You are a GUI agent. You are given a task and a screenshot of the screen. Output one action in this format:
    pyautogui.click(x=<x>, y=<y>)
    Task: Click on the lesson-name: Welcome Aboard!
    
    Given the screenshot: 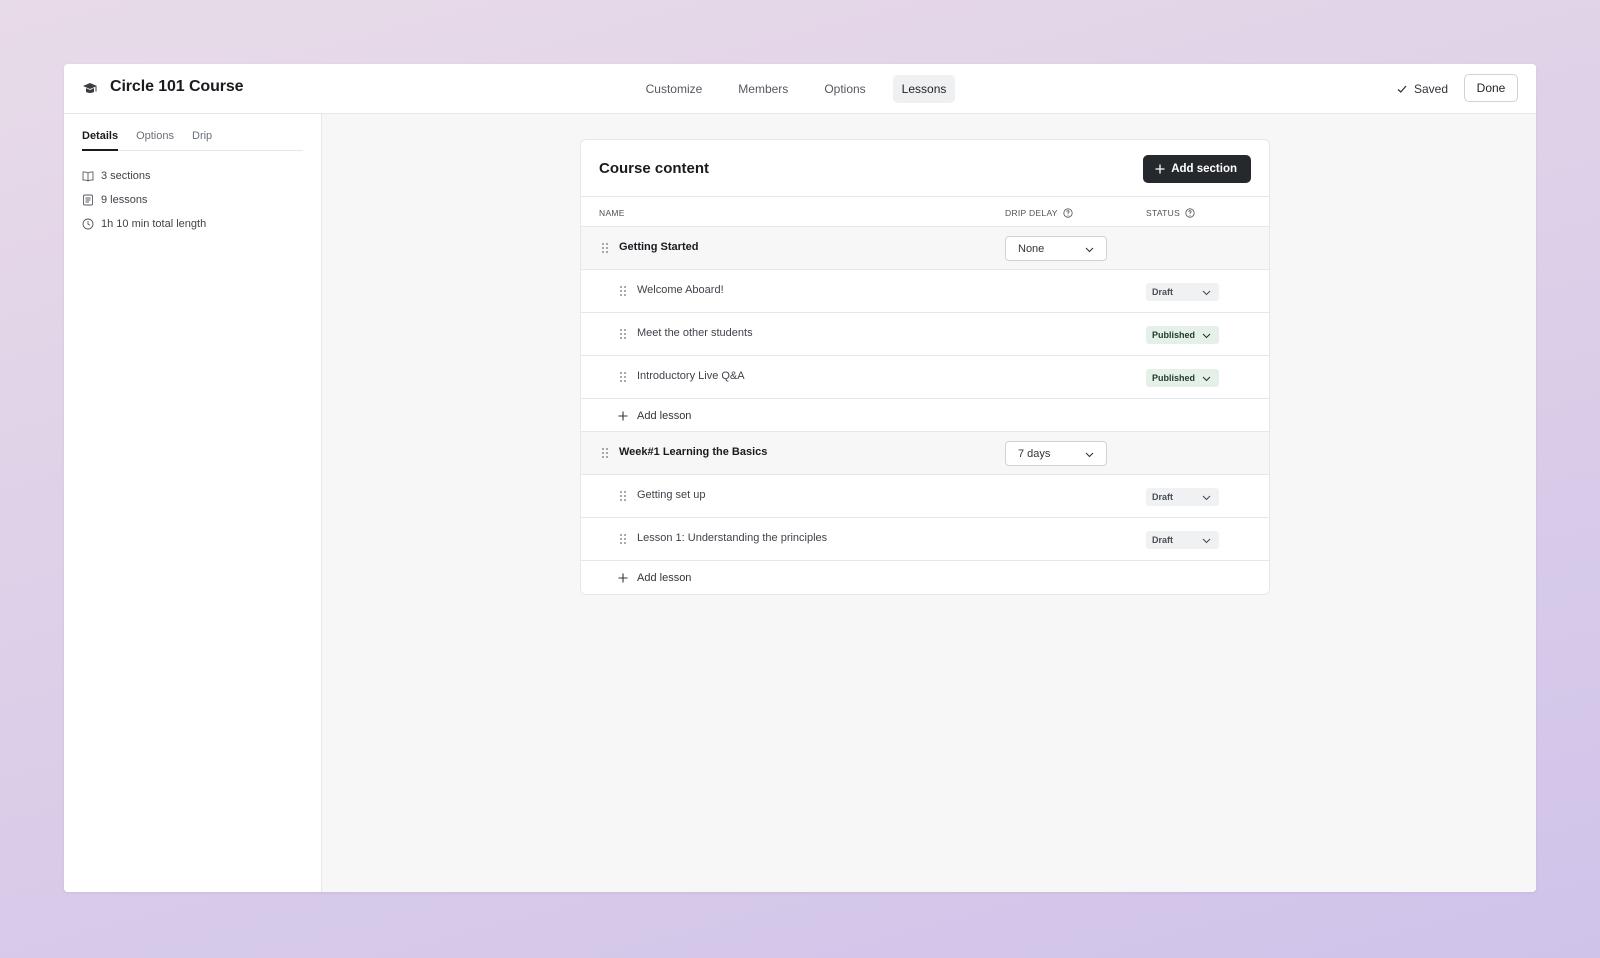 What is the action you would take?
    pyautogui.click(x=680, y=290)
    